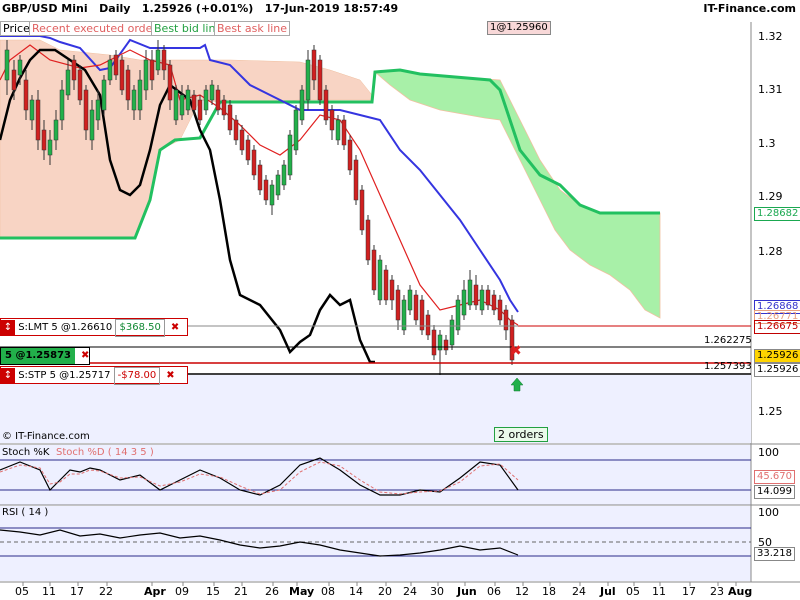 The height and width of the screenshot is (600, 800). Describe the element at coordinates (774, 554) in the screenshot. I see `rsi-tag: 33.218` at that location.